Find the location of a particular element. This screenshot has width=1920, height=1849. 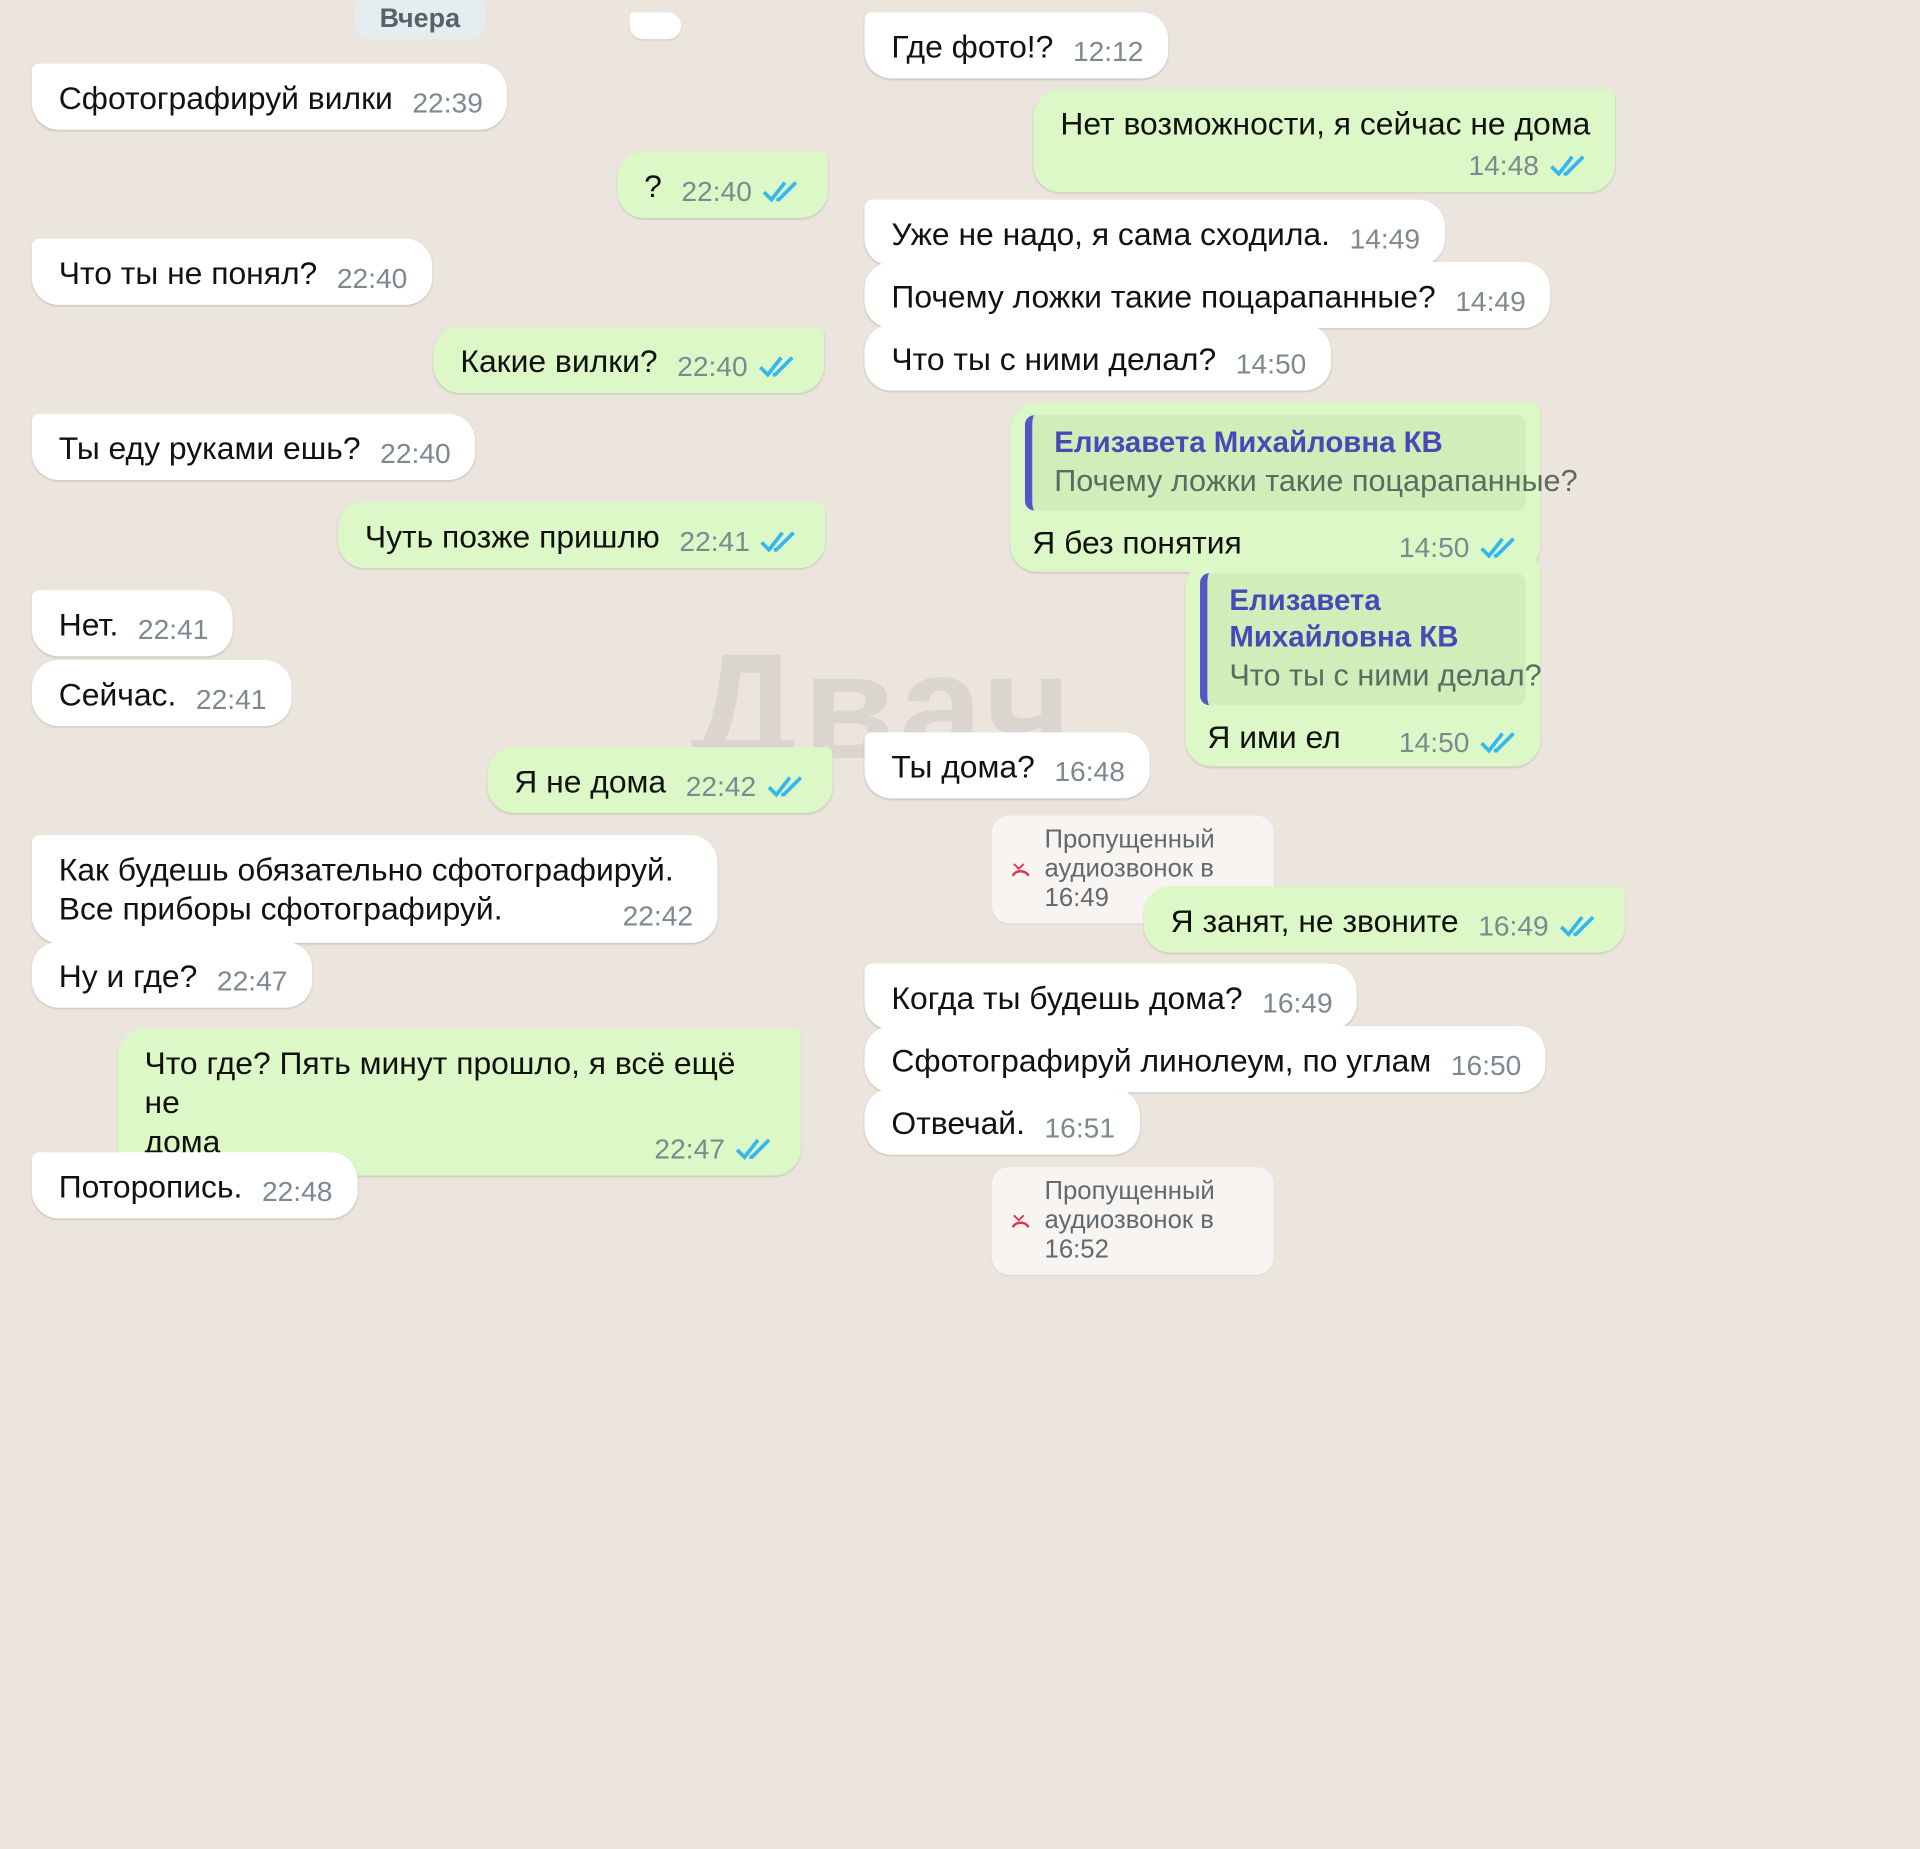

message-bubble: Сфотографируй линолеум, по углам 16:50 is located at coordinates (1205, 1059).